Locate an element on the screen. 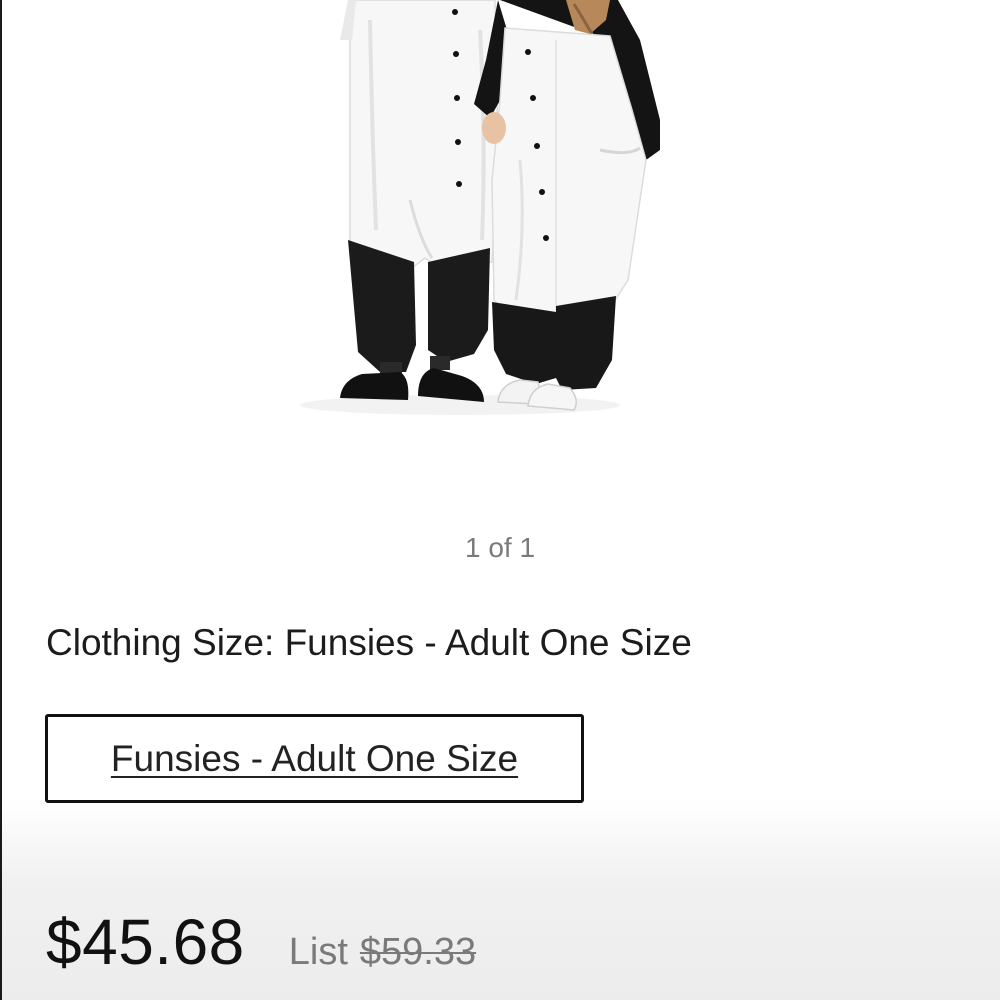  list-price-label: List is located at coordinates (318, 952).